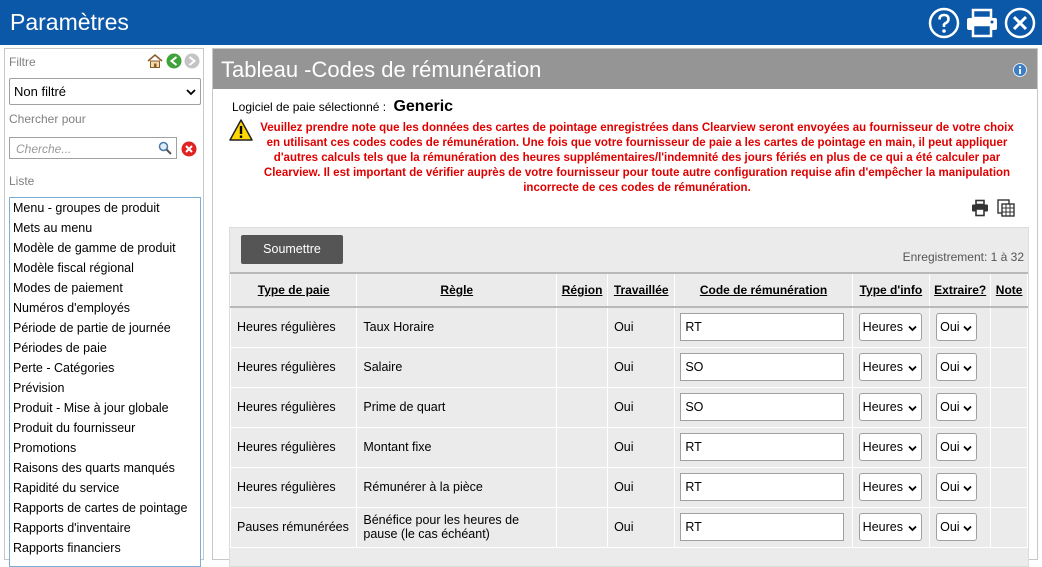 The width and height of the screenshot is (1042, 567). I want to click on list-item: Période de partie de journée, so click(105, 328).